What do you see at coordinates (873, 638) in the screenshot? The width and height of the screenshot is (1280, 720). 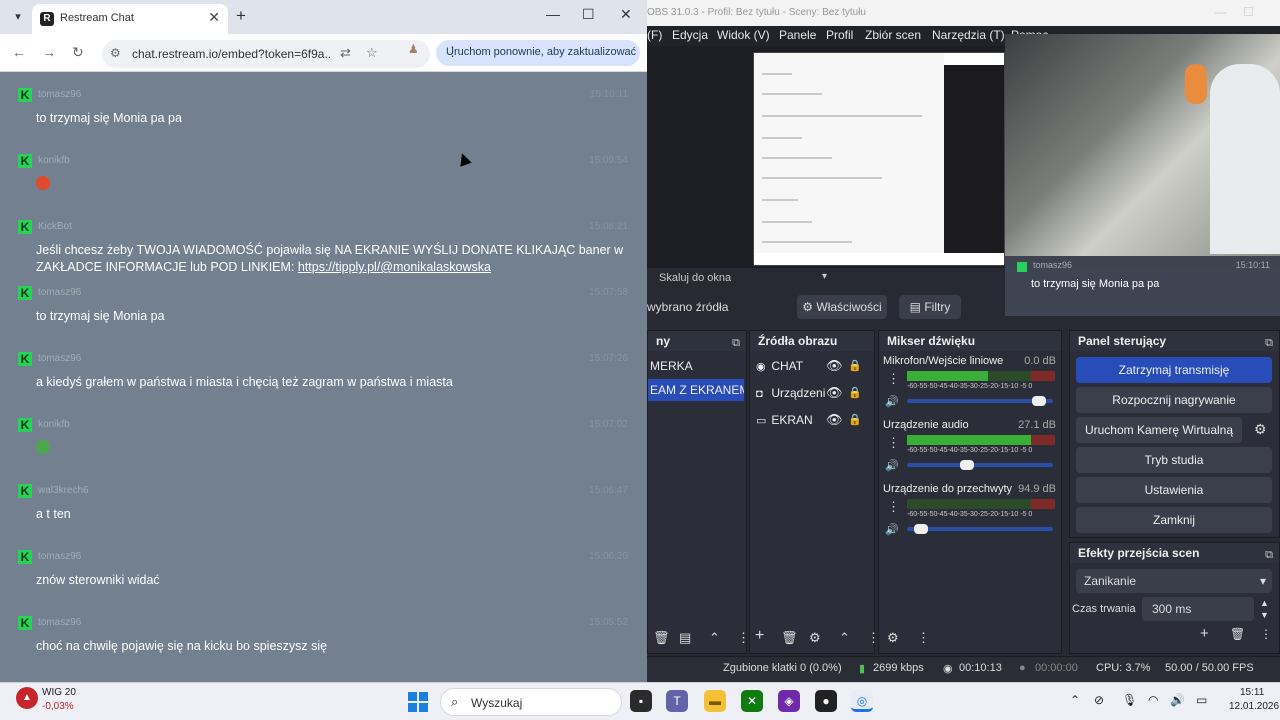 I see `source-menu-icon: ⋮` at bounding box center [873, 638].